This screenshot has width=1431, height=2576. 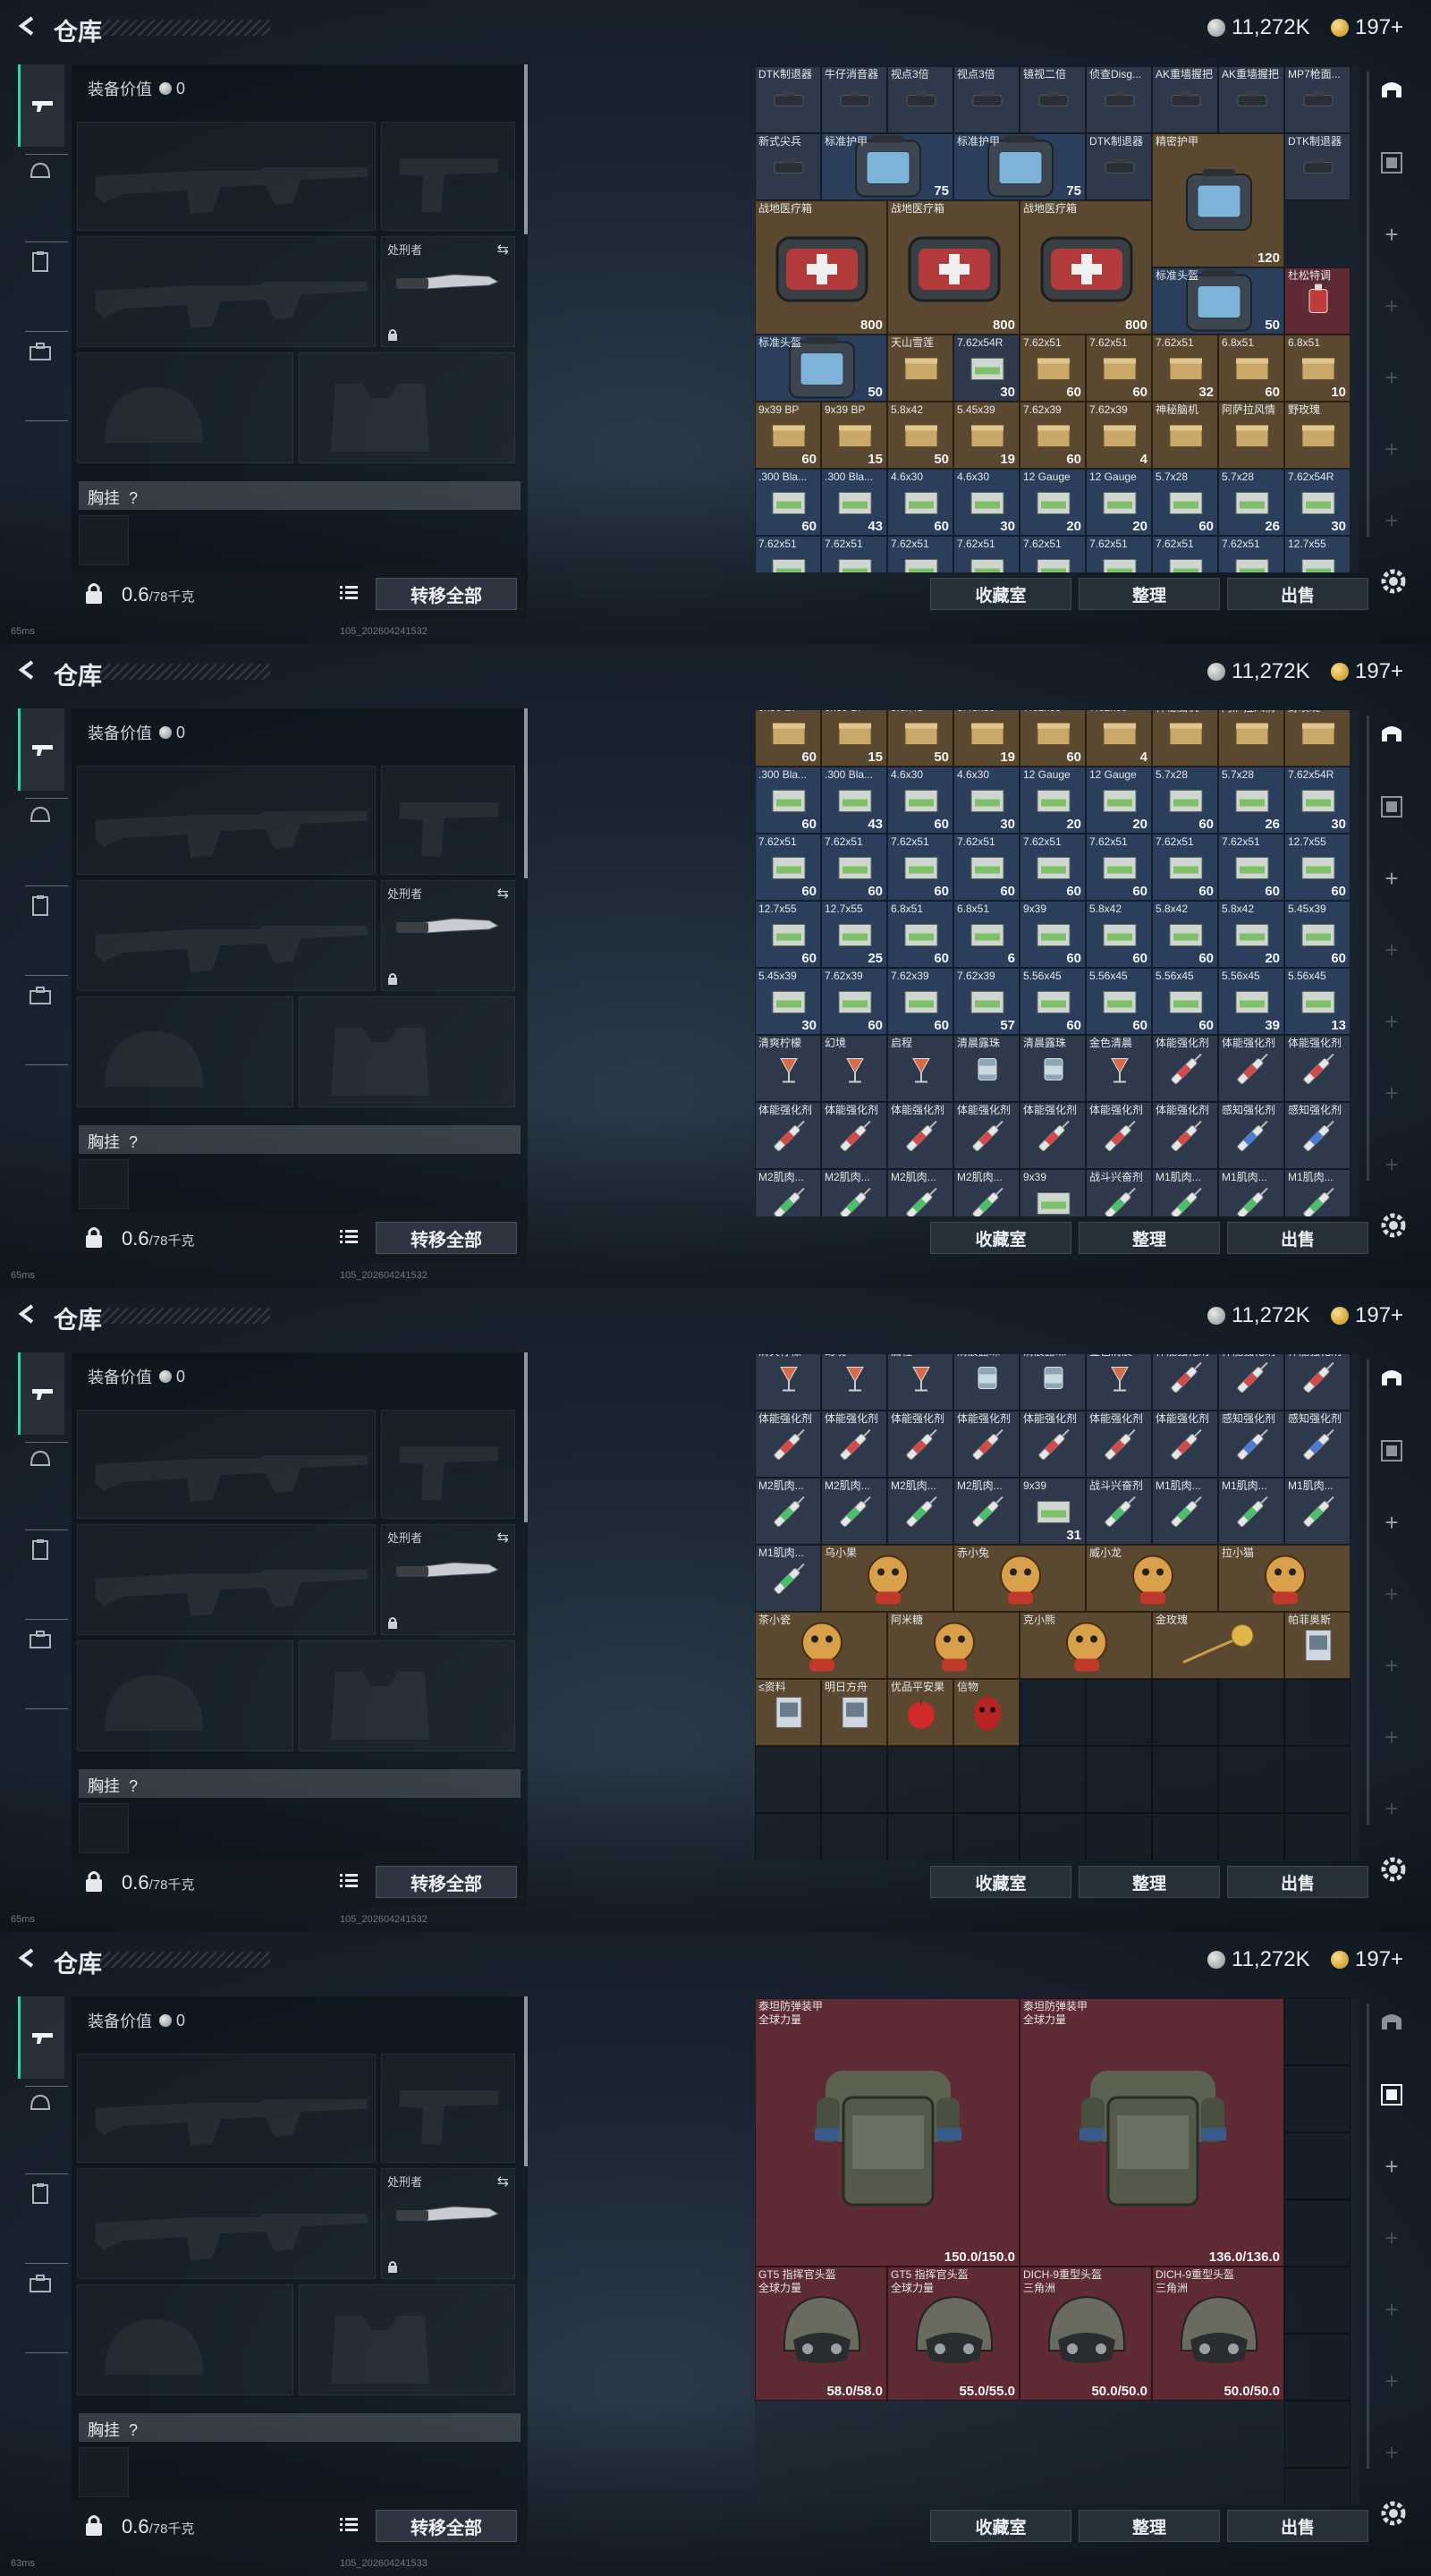 I want to click on help-mark: ?, so click(x=134, y=1786).